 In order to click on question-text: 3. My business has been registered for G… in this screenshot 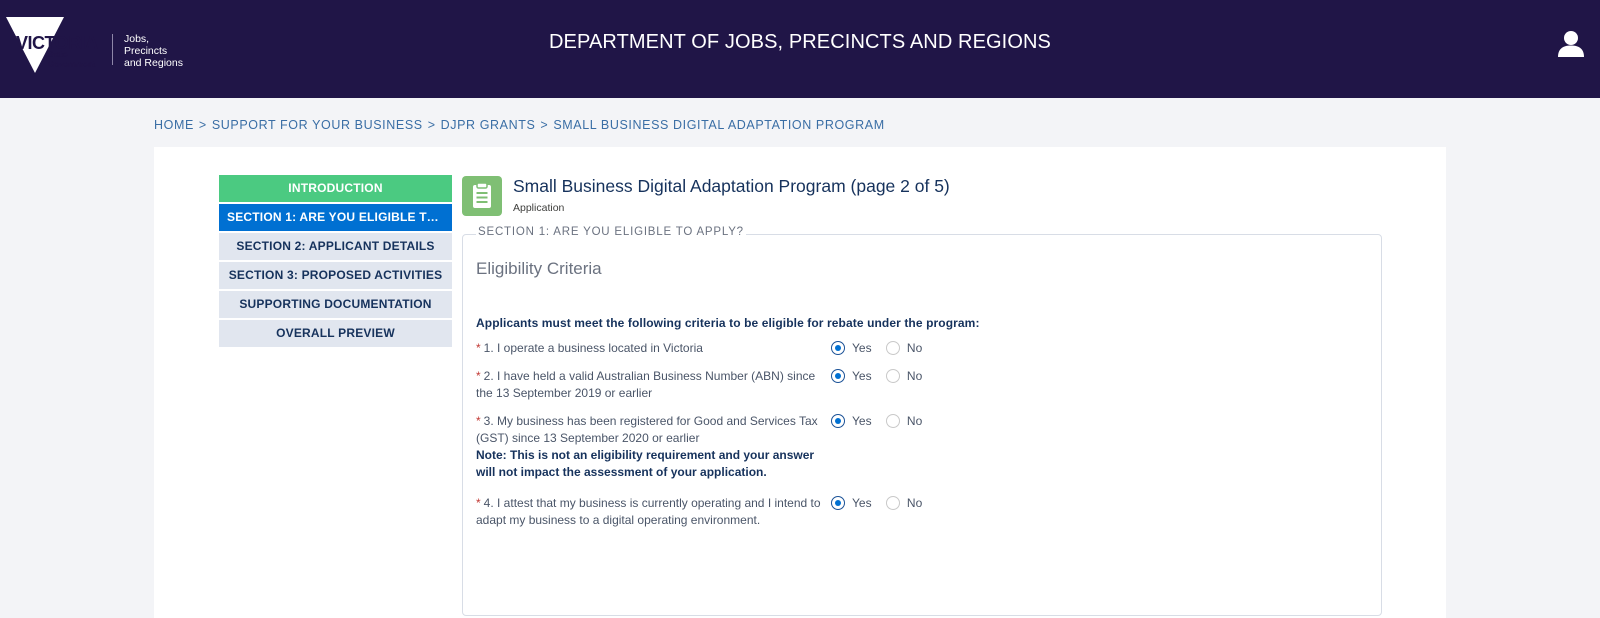, I will do `click(647, 429)`.